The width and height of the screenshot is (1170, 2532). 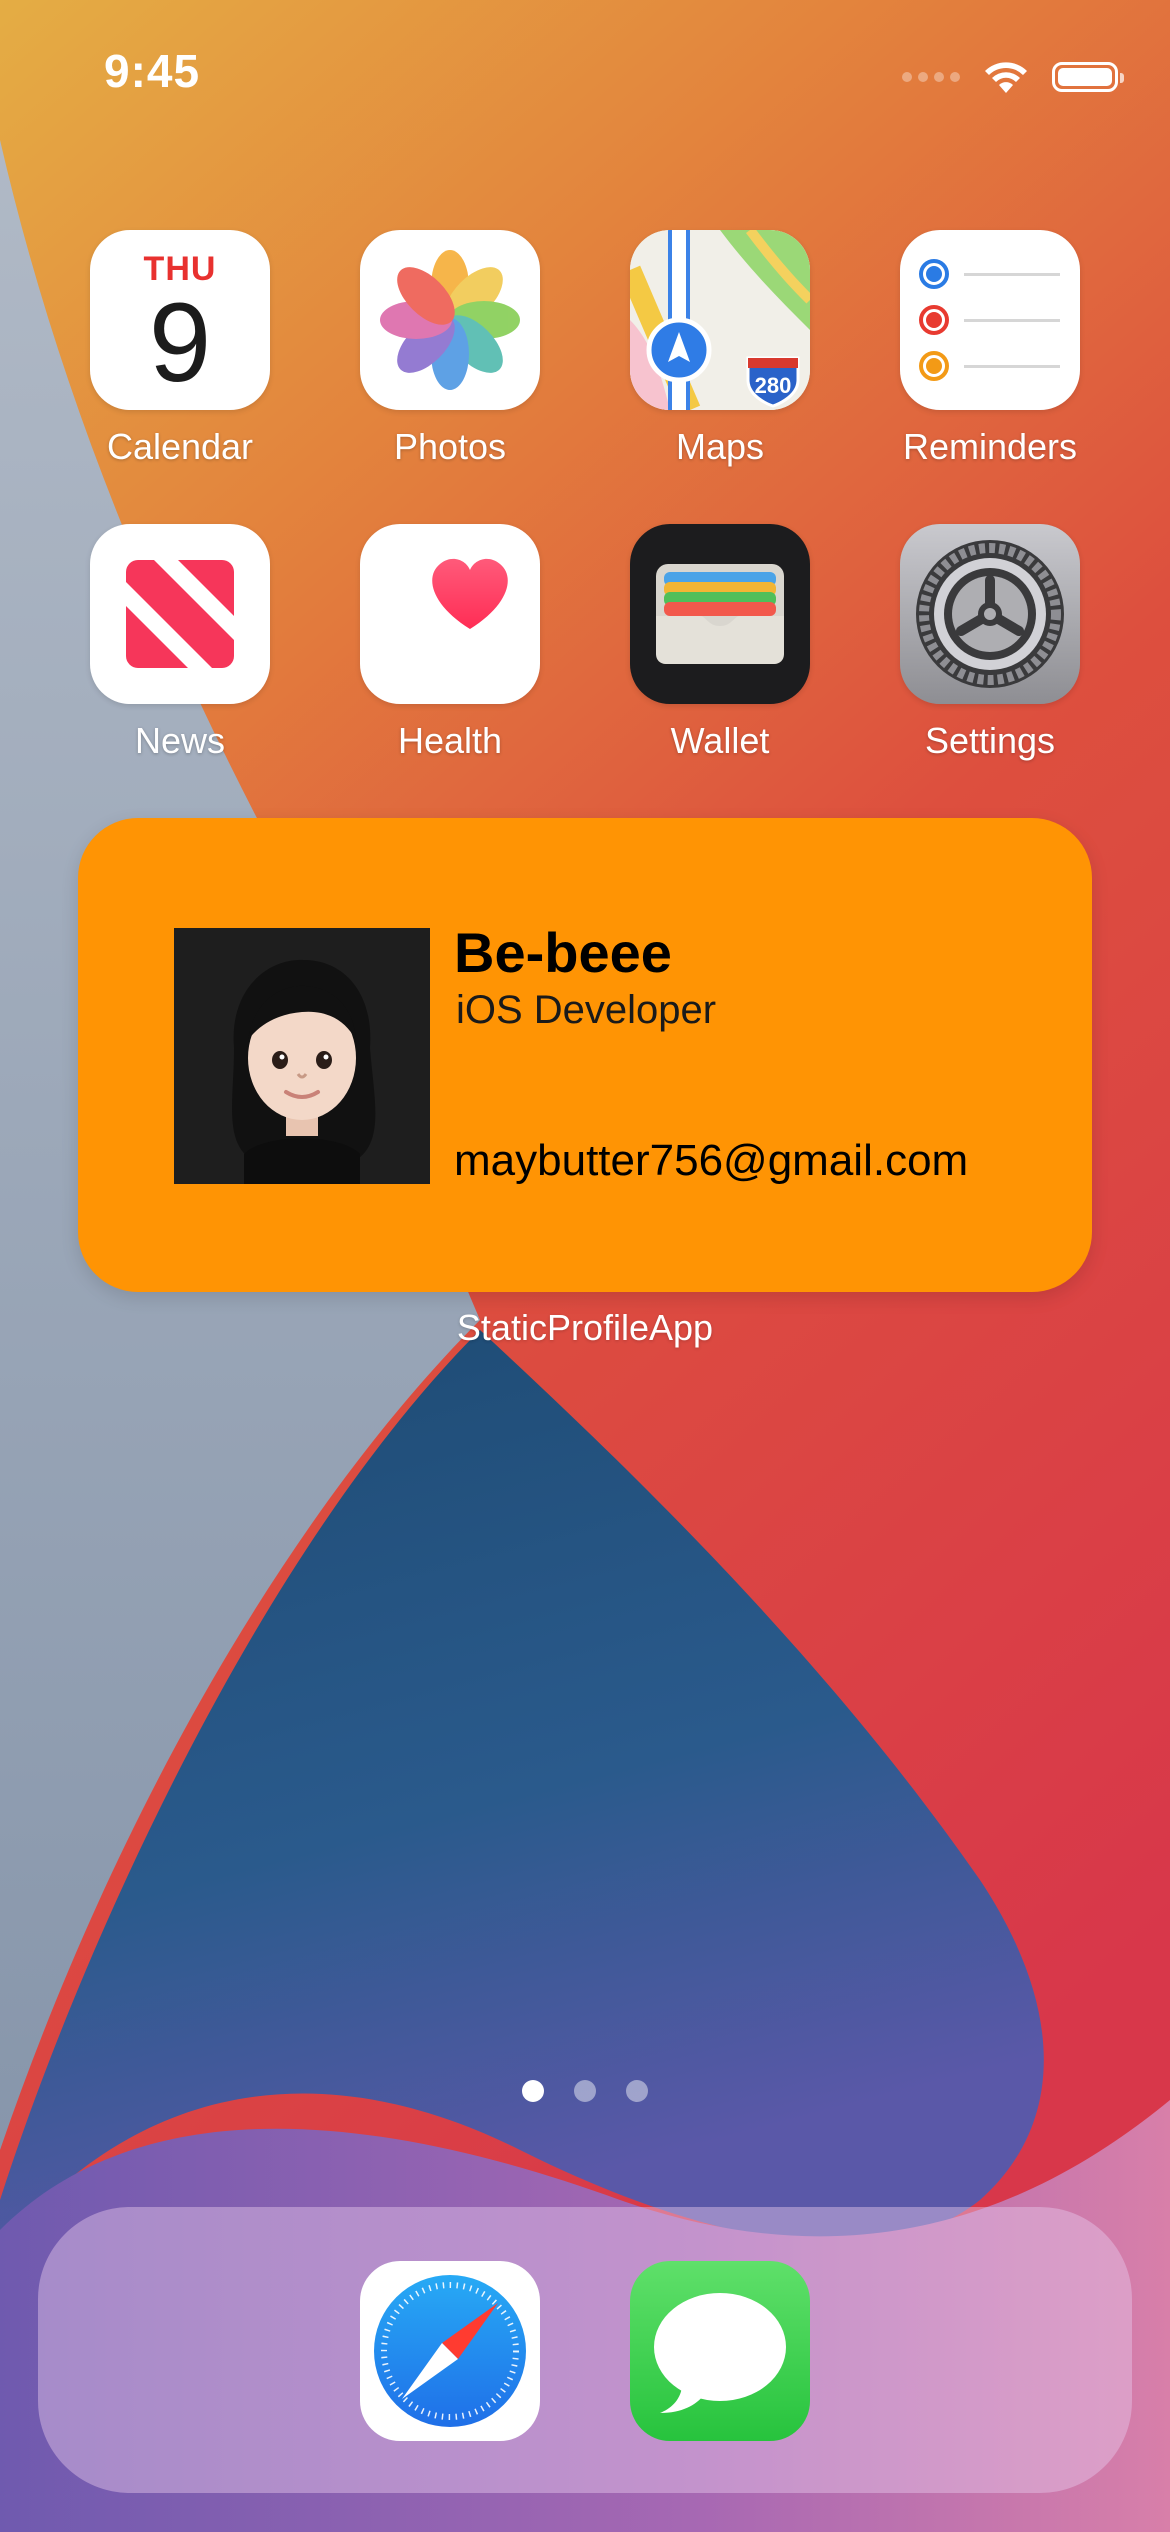 I want to click on app-label-calendar: Calendar, so click(x=180, y=446).